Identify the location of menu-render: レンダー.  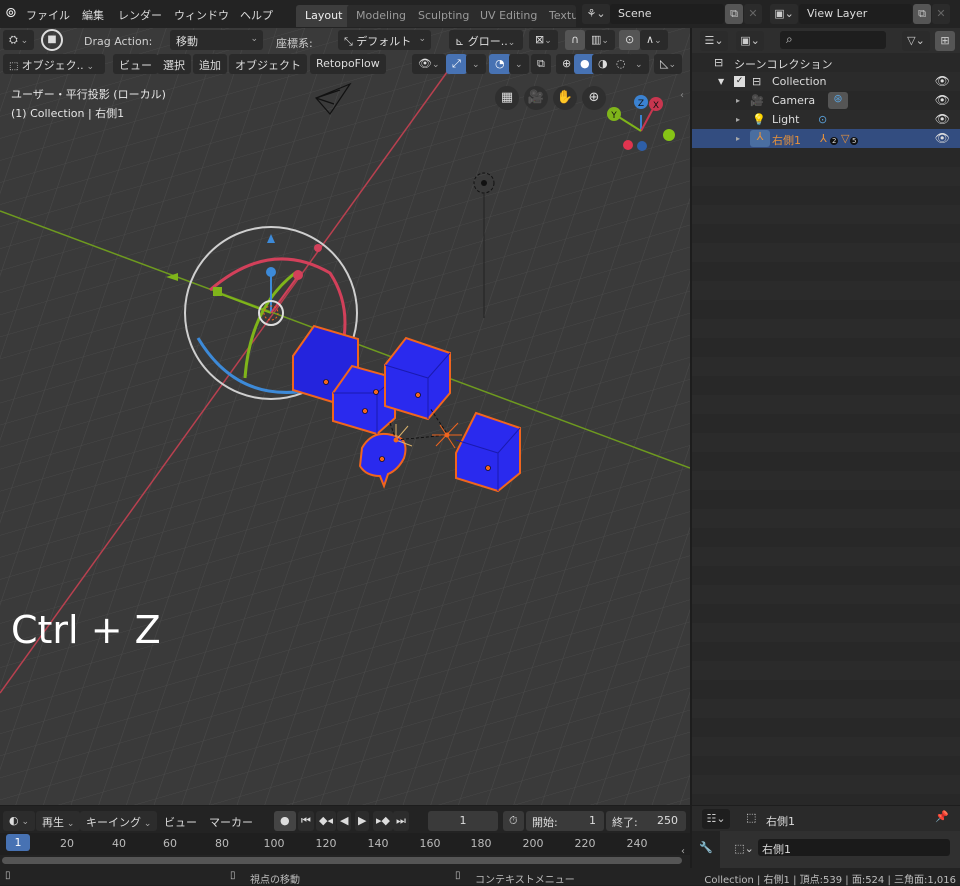
(140, 15).